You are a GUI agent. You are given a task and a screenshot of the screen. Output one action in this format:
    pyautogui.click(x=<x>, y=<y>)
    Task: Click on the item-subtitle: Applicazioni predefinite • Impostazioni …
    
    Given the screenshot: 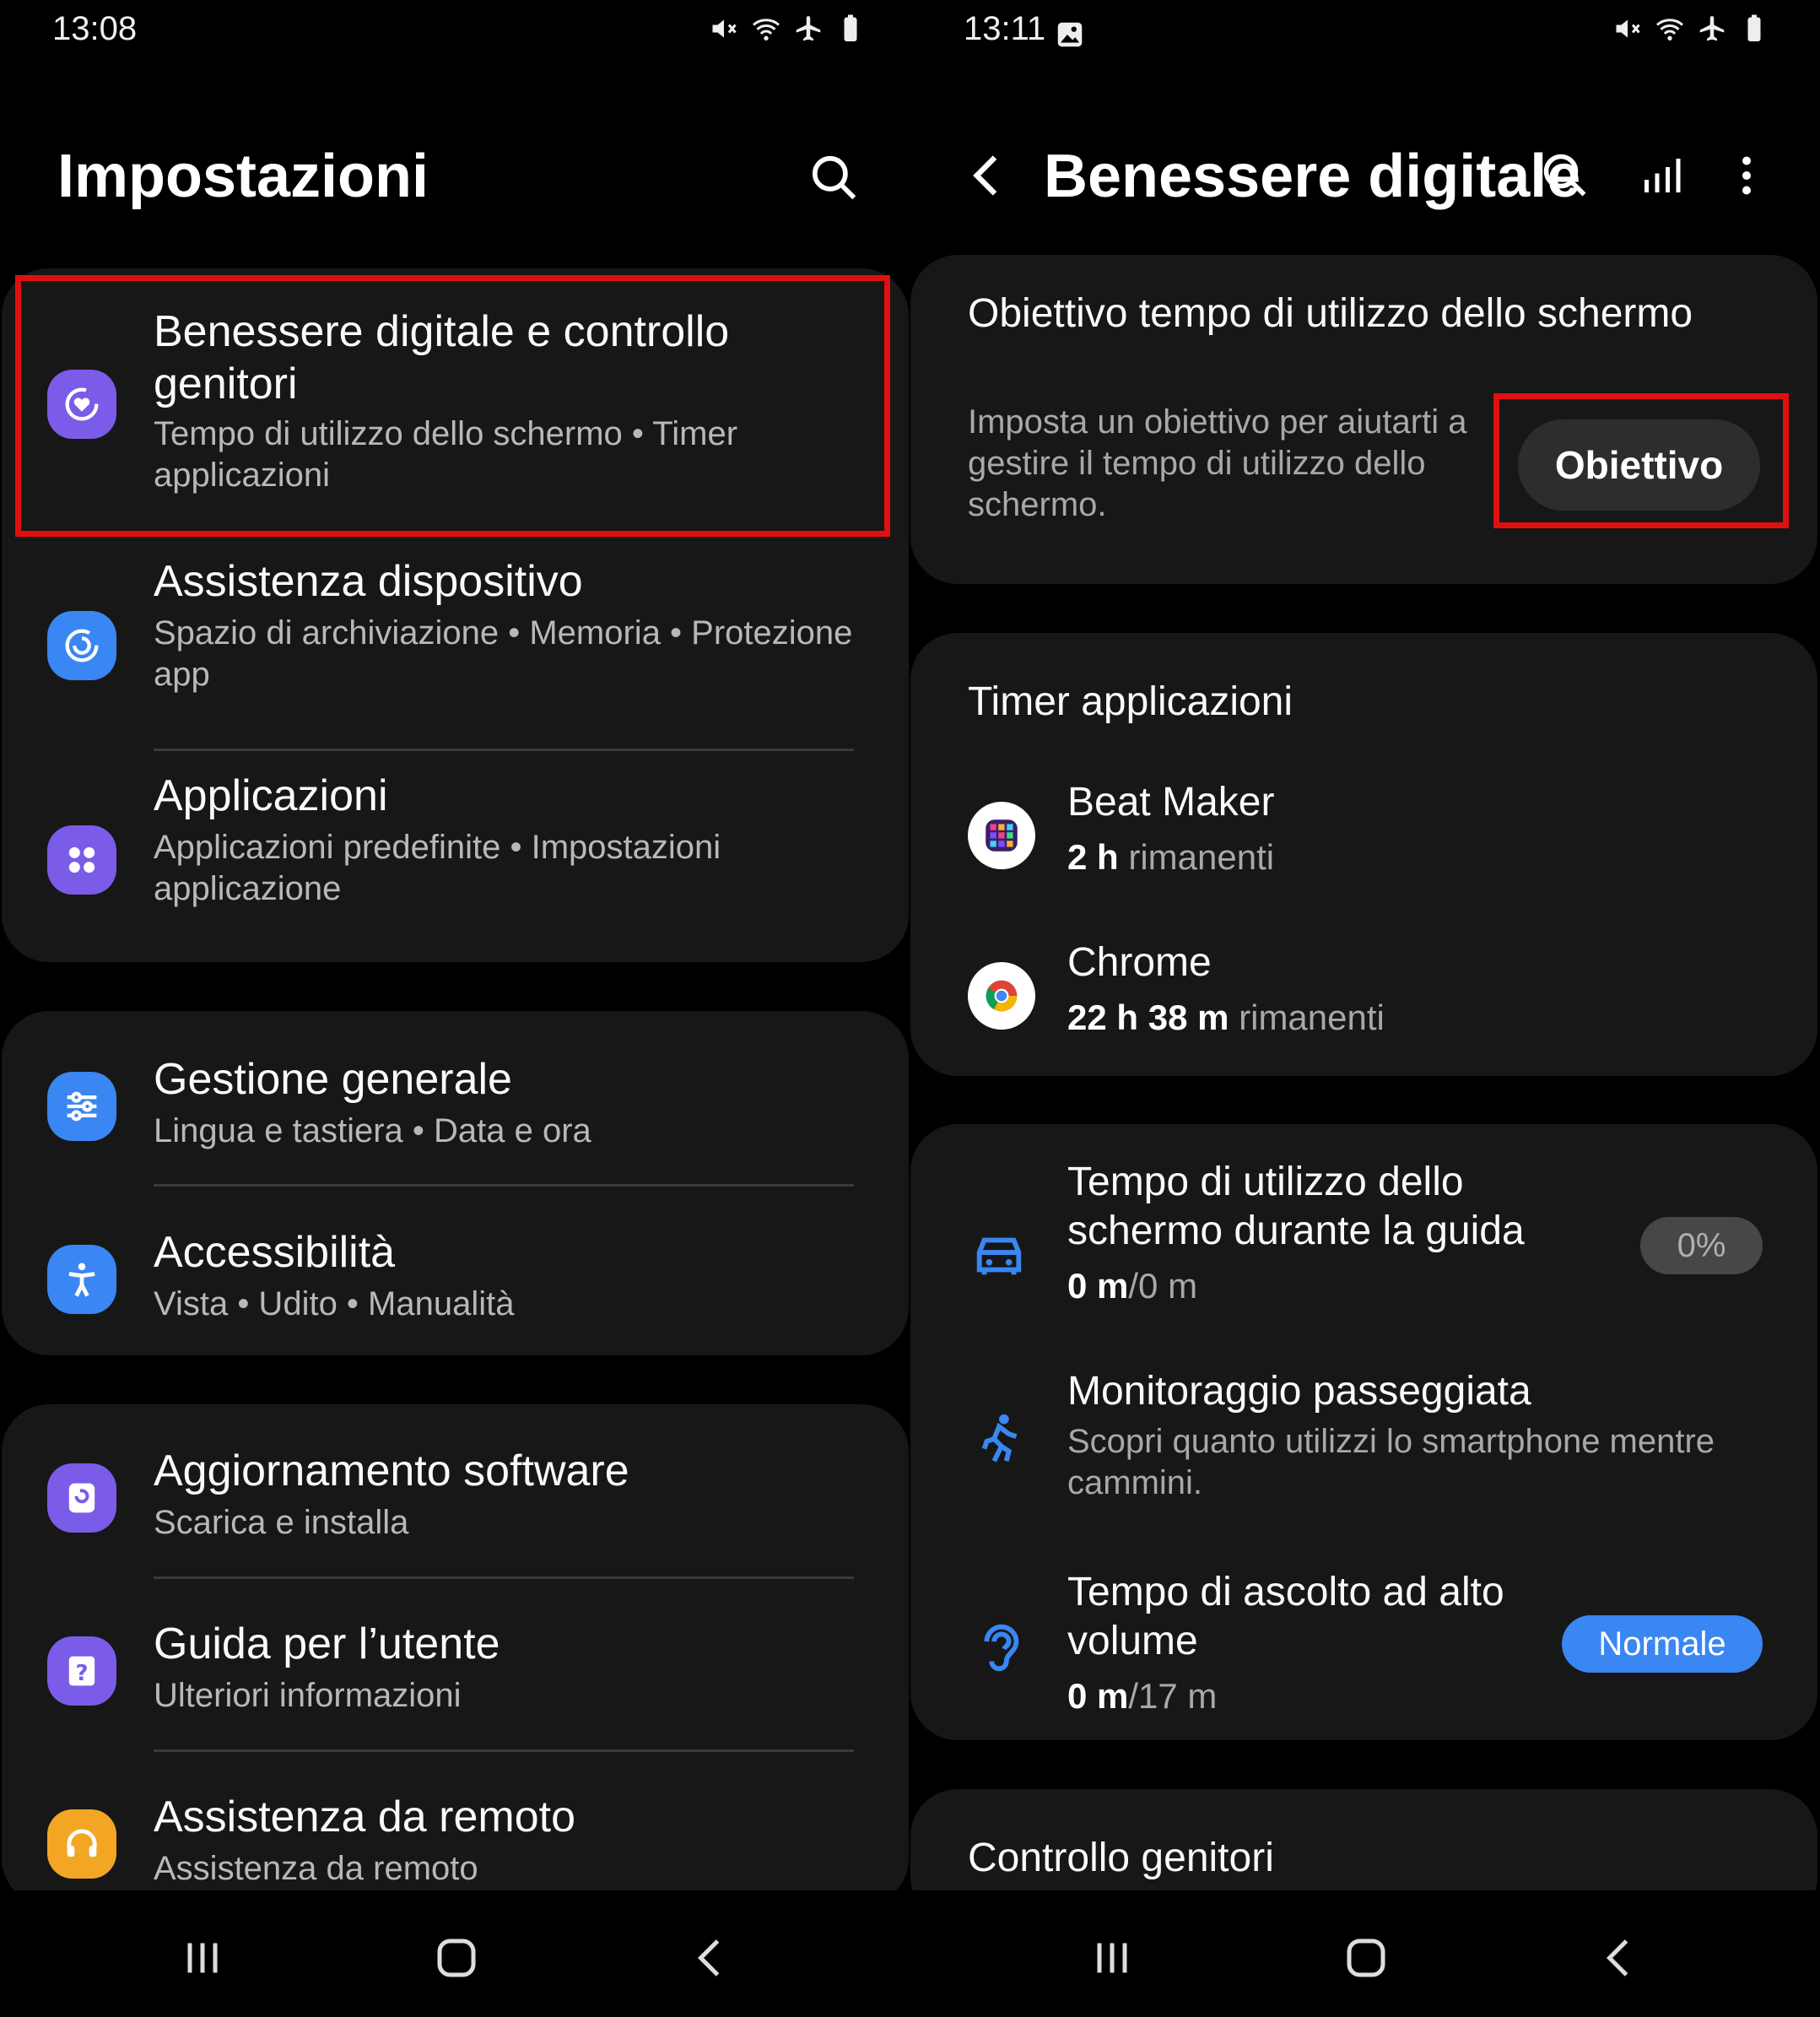 What is the action you would take?
    pyautogui.click(x=437, y=868)
    